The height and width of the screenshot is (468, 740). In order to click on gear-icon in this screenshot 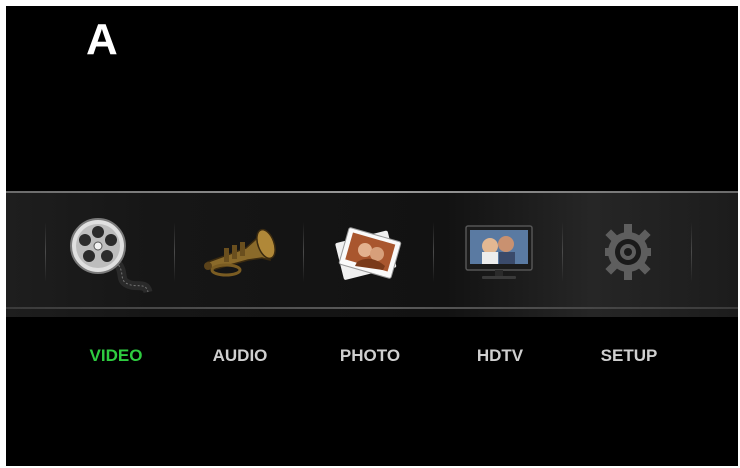, I will do `click(628, 252)`.